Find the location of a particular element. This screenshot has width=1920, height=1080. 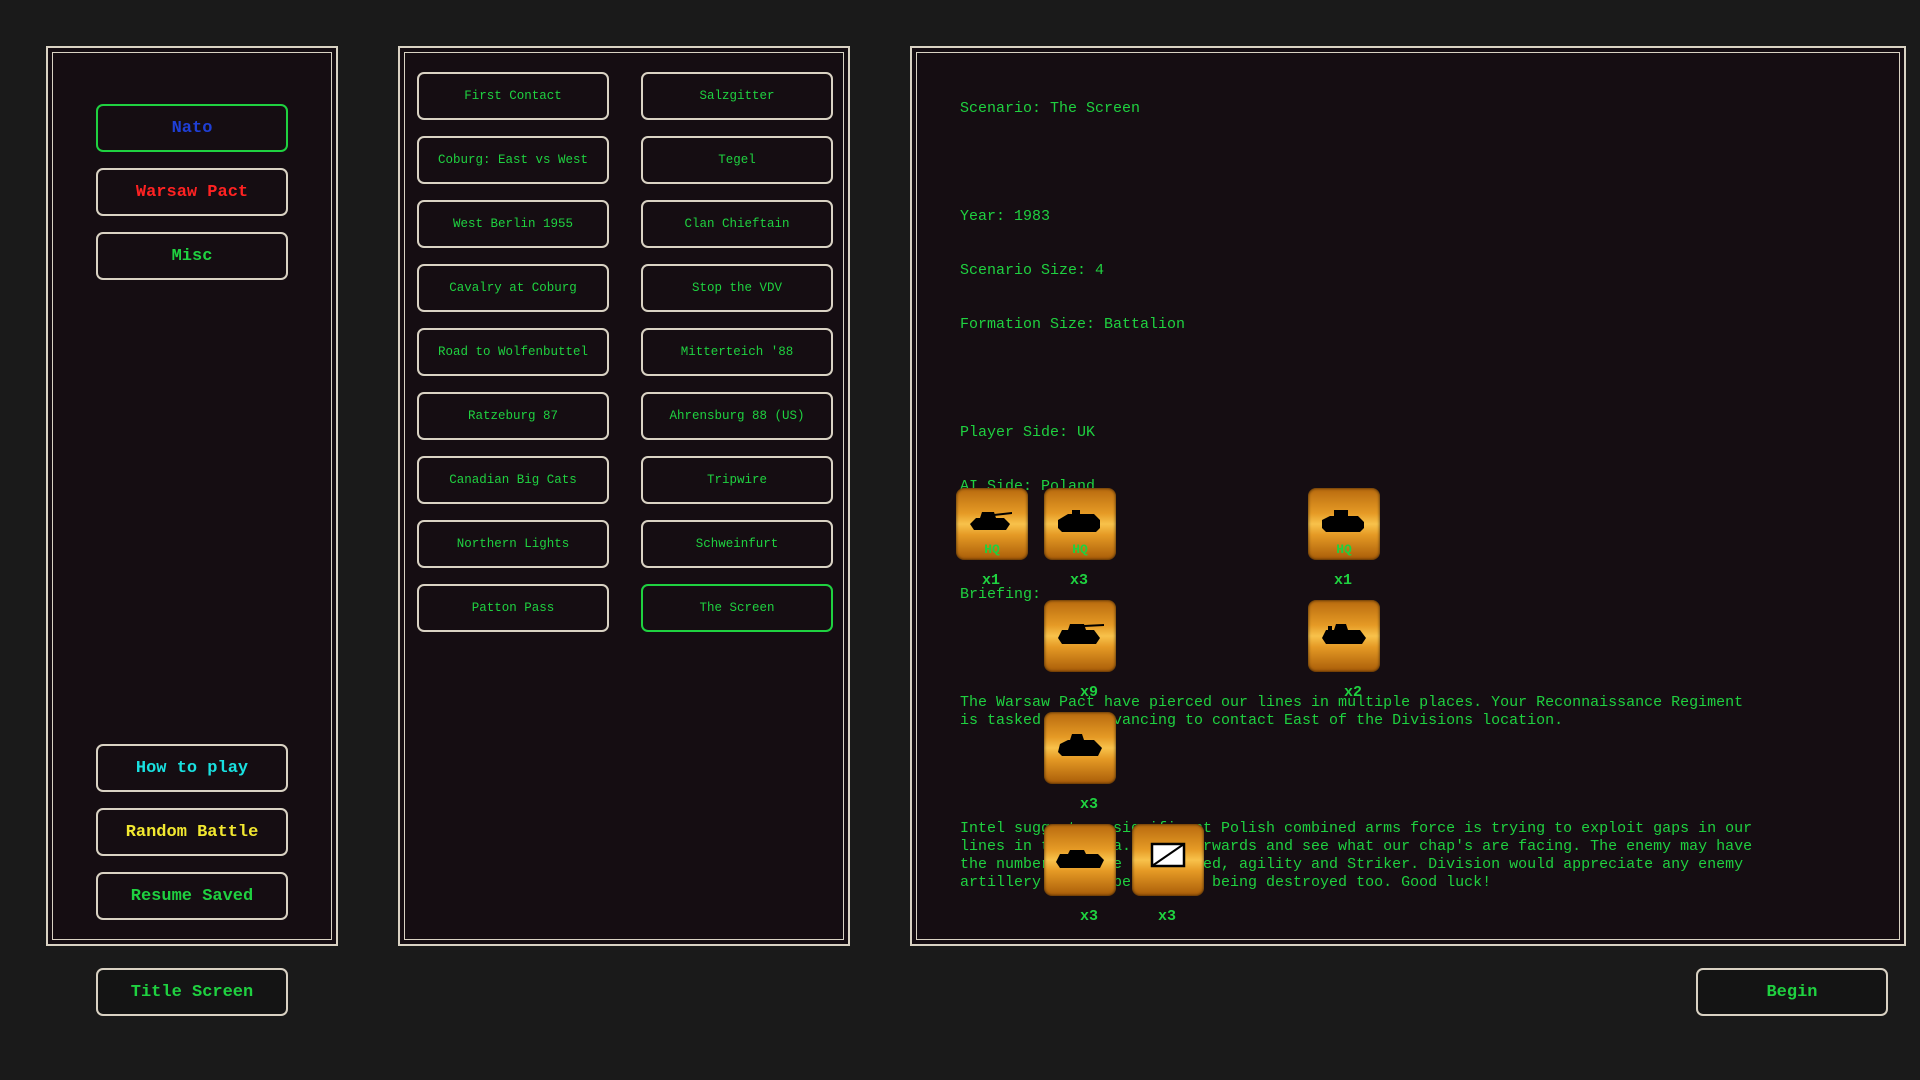

scenario-label: Cavalry at Coburg is located at coordinates (513, 288).